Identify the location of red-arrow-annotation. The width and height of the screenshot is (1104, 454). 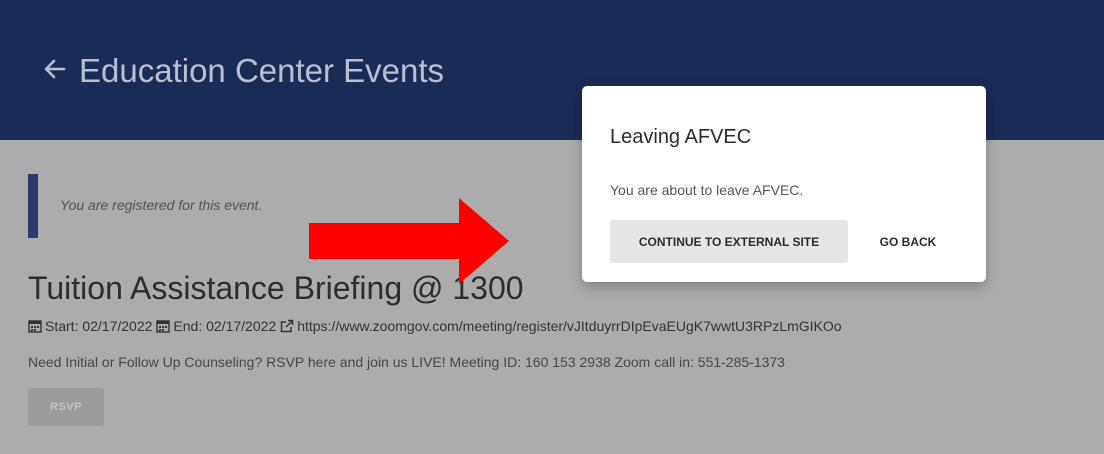
(409, 241).